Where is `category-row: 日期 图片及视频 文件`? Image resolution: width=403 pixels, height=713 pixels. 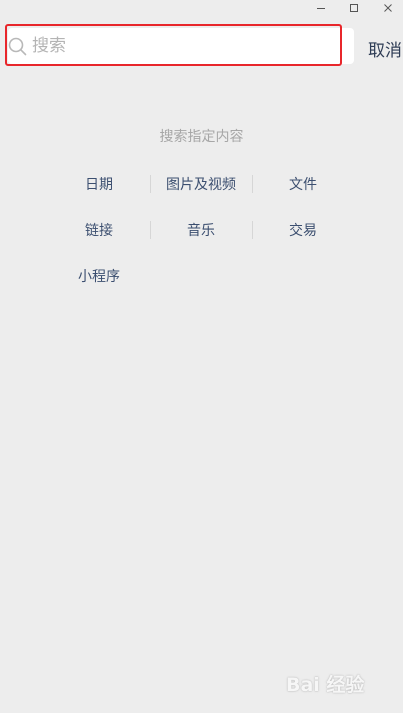 category-row: 日期 图片及视频 文件 is located at coordinates (201, 184).